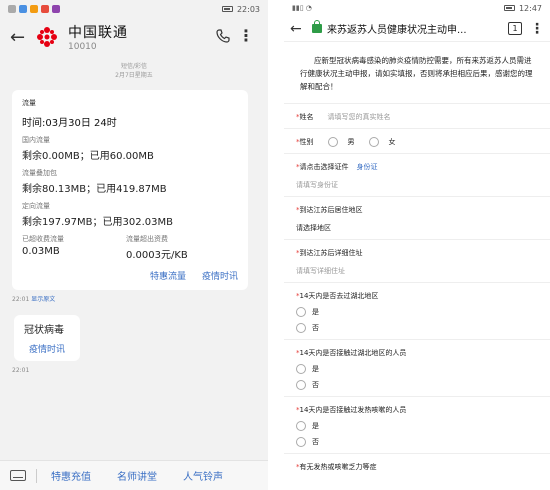 Image resolution: width=550 pixels, height=490 pixels. What do you see at coordinates (382, 142) in the screenshot?
I see `gender-female: 女` at bounding box center [382, 142].